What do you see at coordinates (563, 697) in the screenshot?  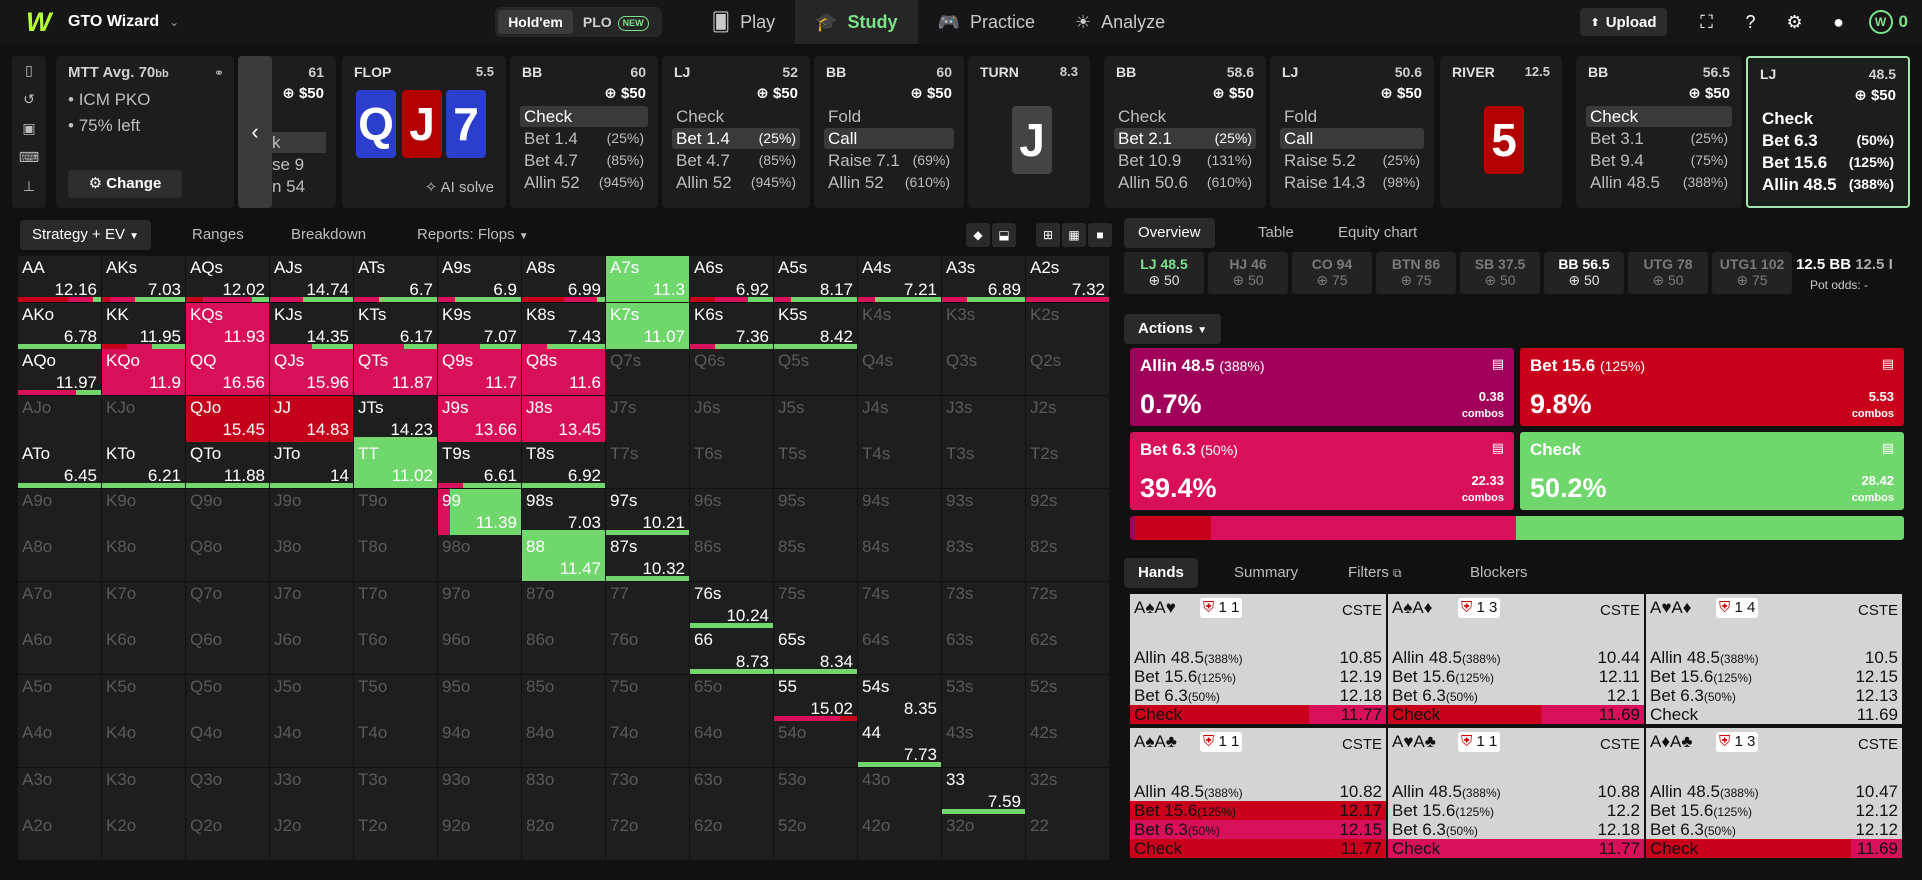 I see `hand-cell: 85o` at bounding box center [563, 697].